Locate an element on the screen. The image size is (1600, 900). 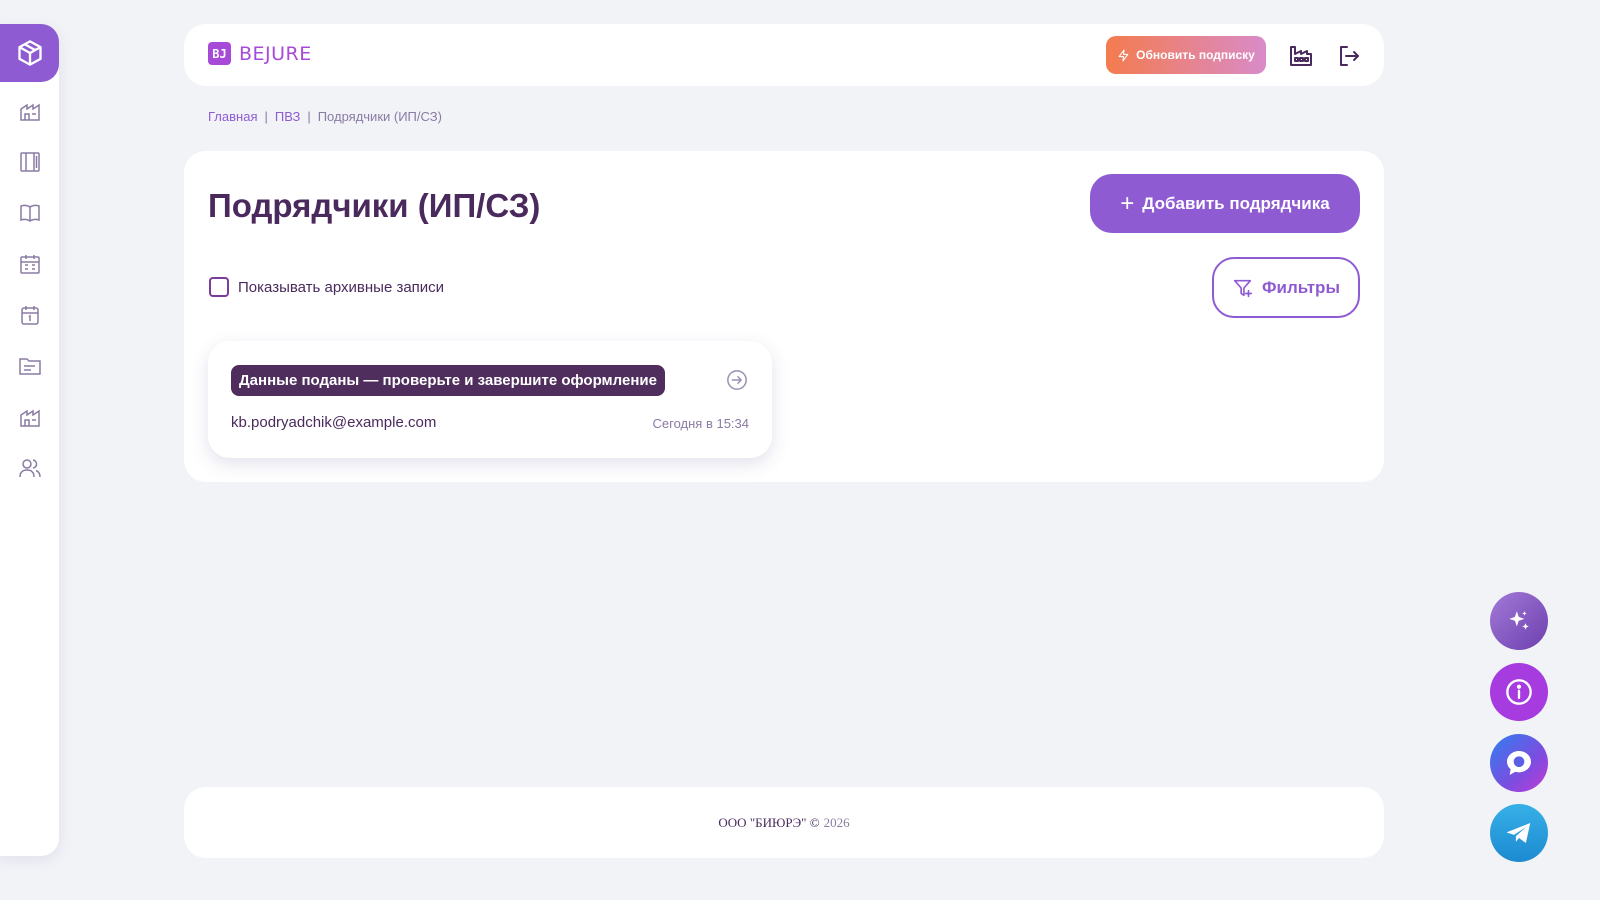
upgrade-subscription-button: Обновить подписку is located at coordinates (1186, 55).